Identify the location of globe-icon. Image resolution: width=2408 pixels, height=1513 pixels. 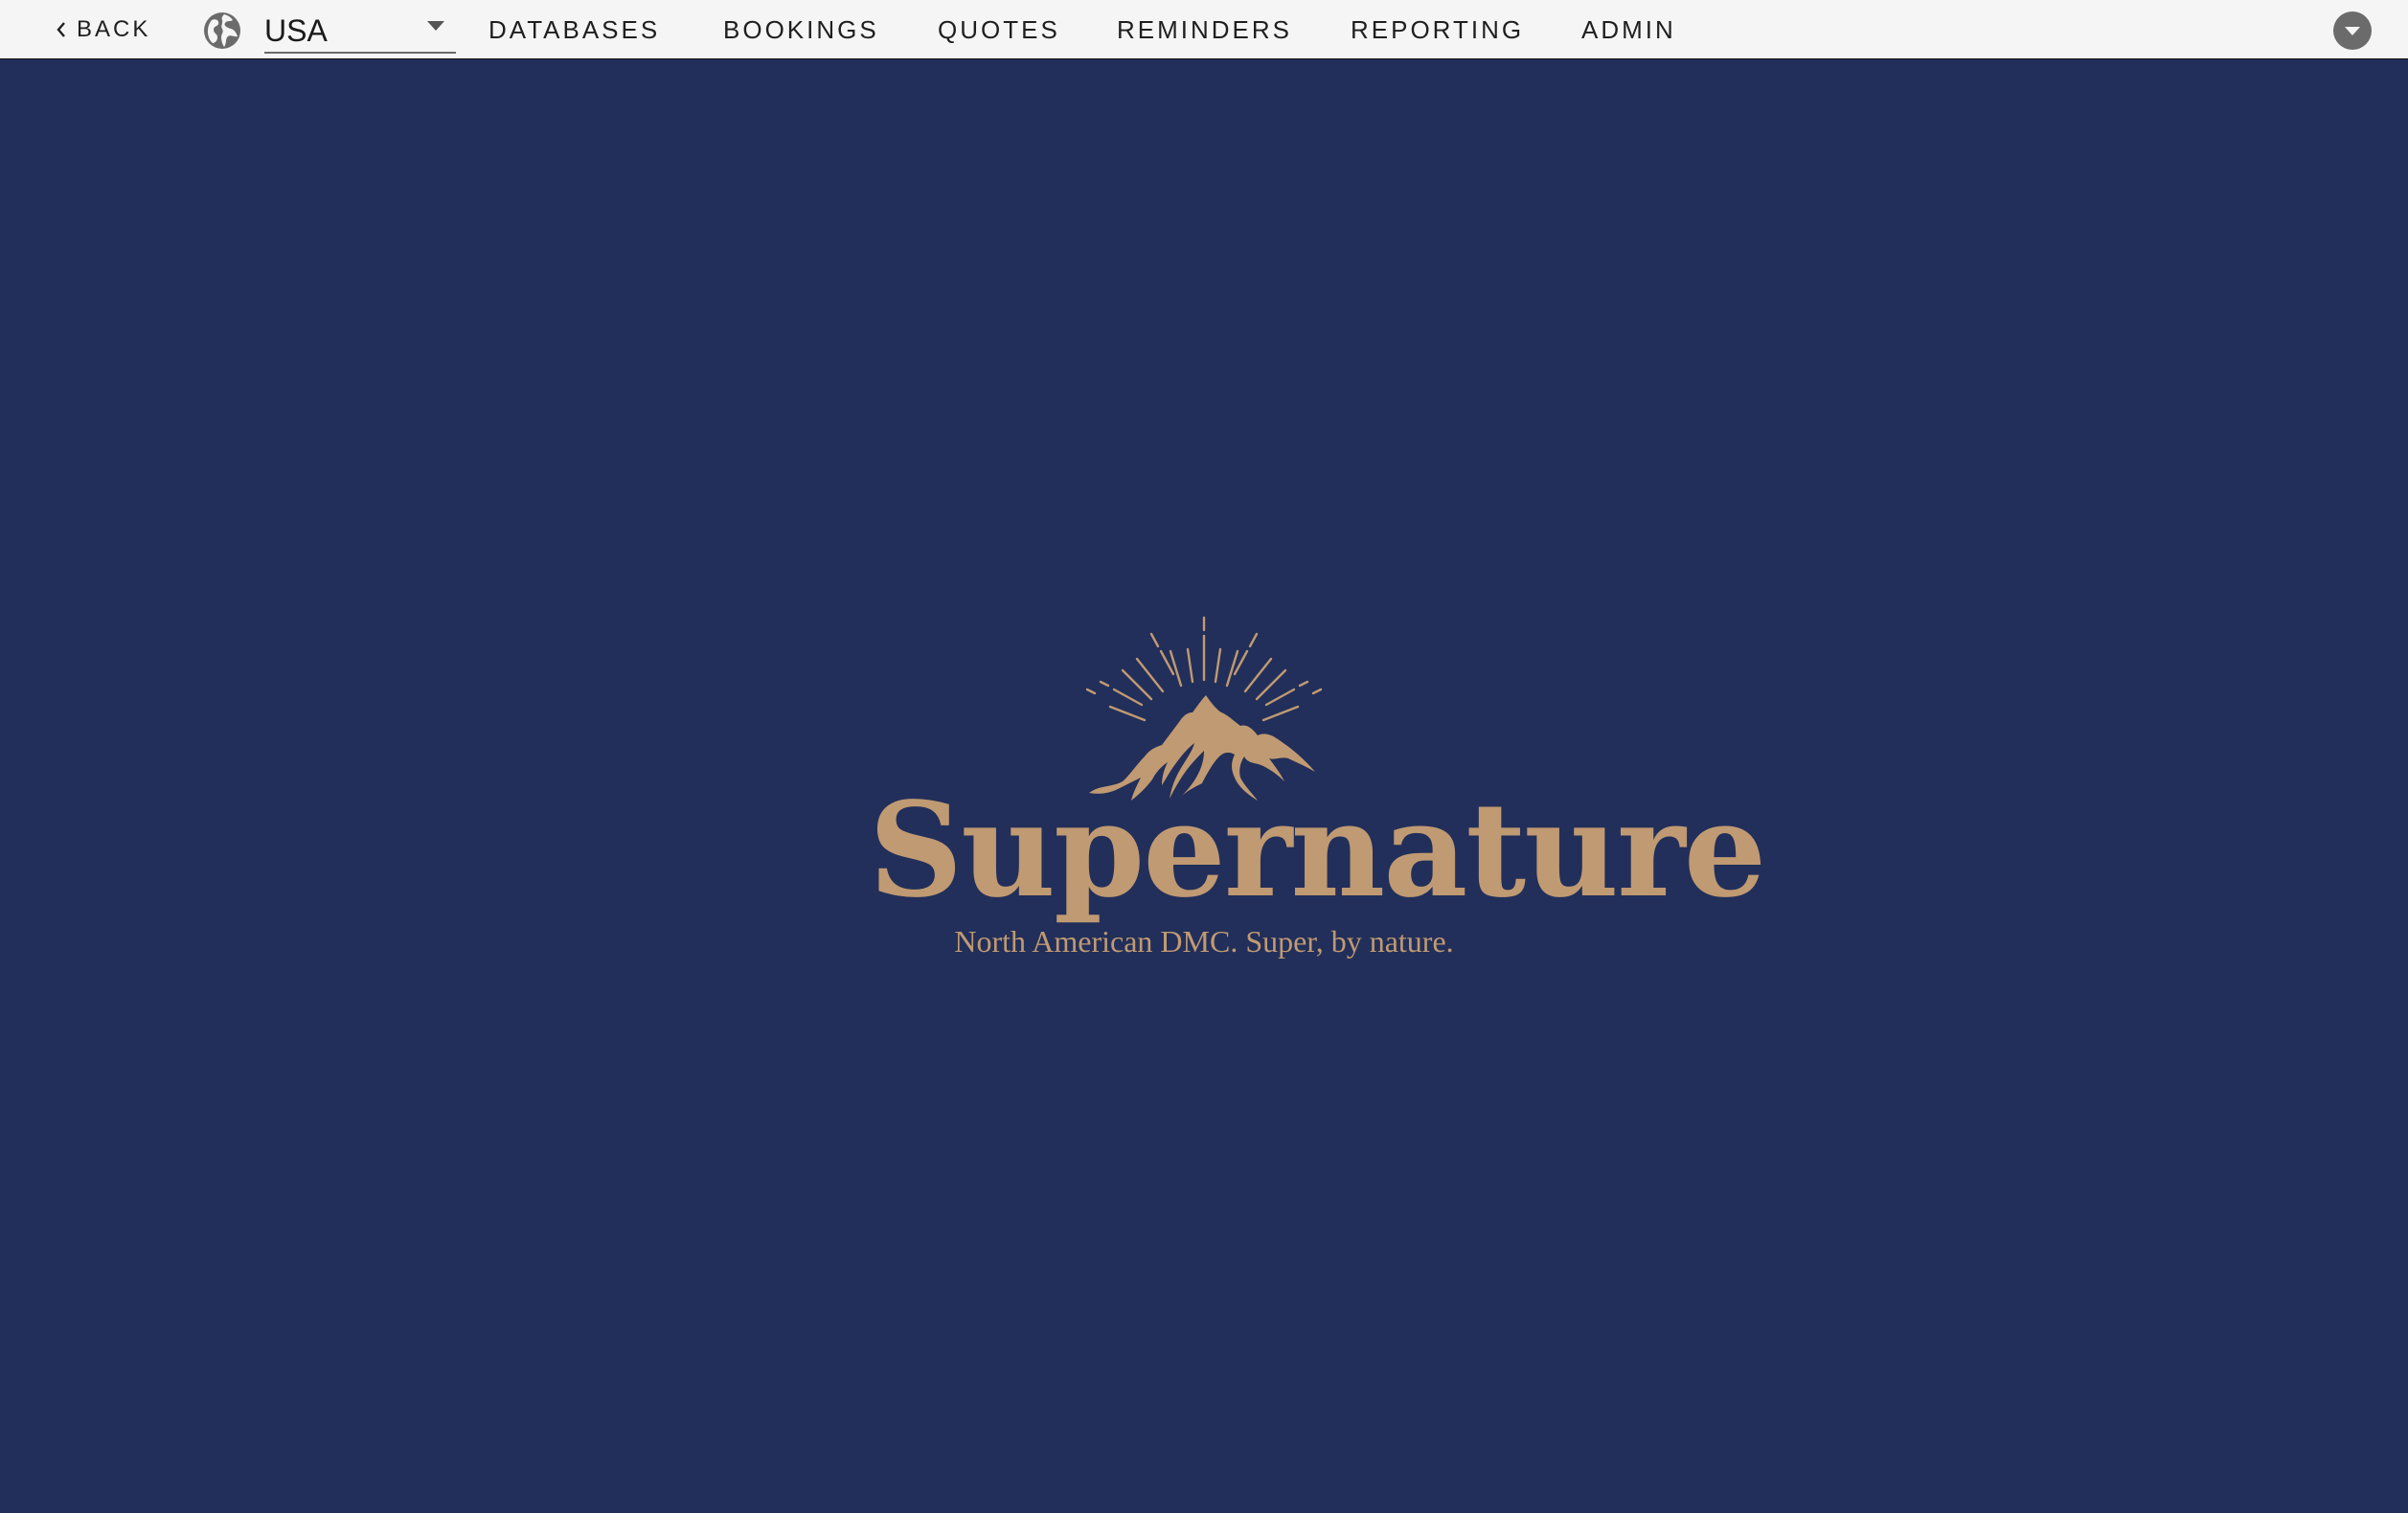
(222, 30).